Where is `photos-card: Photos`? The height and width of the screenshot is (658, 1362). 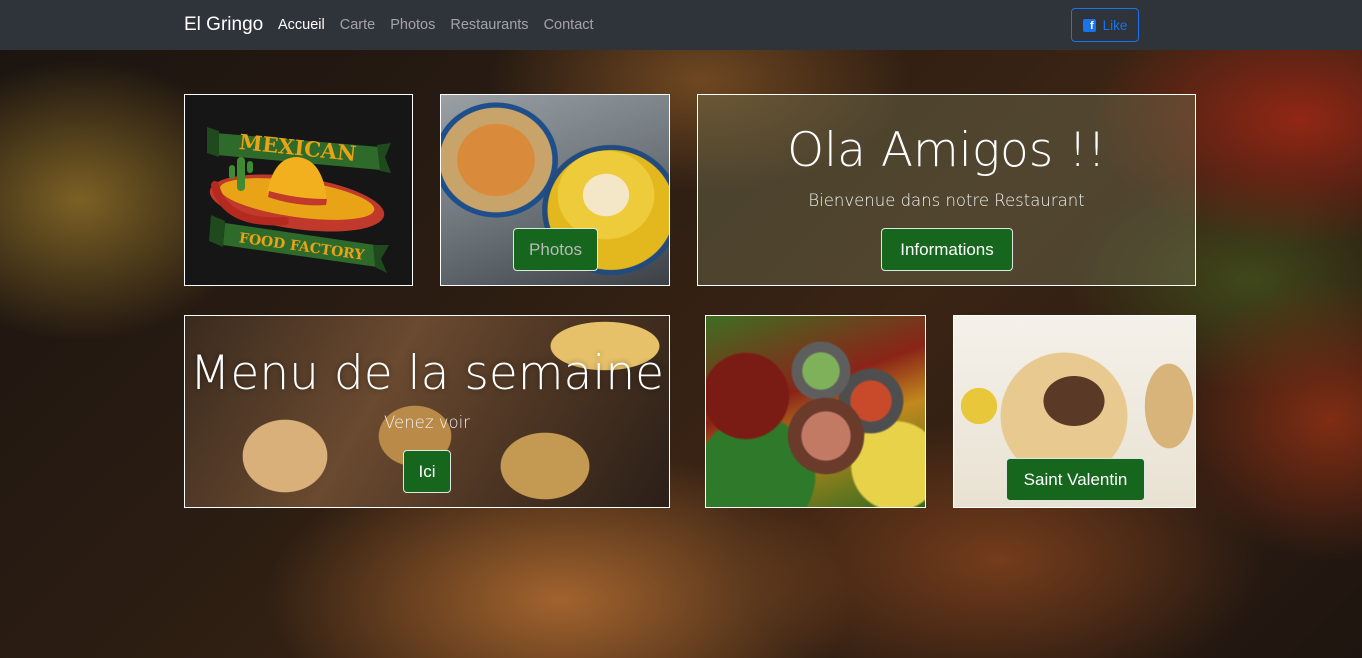
photos-card: Photos is located at coordinates (555, 190).